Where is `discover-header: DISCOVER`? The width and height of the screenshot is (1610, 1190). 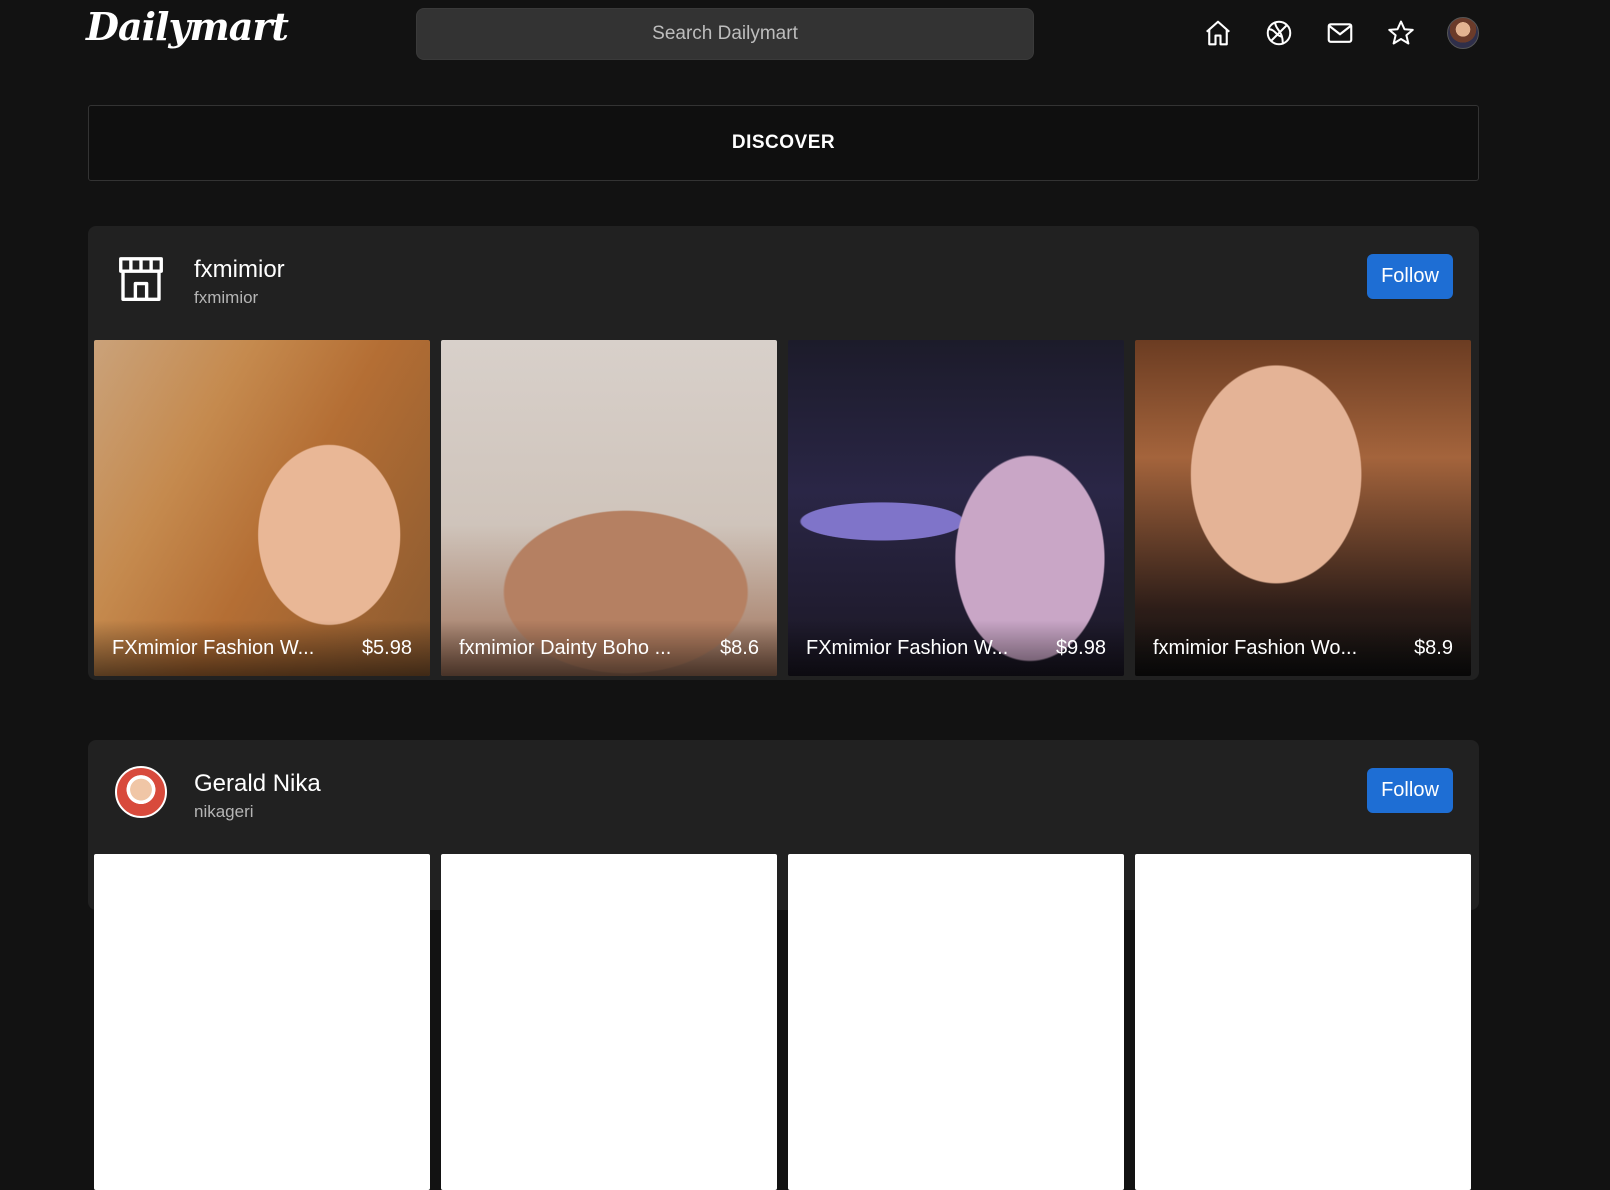 discover-header: DISCOVER is located at coordinates (783, 143).